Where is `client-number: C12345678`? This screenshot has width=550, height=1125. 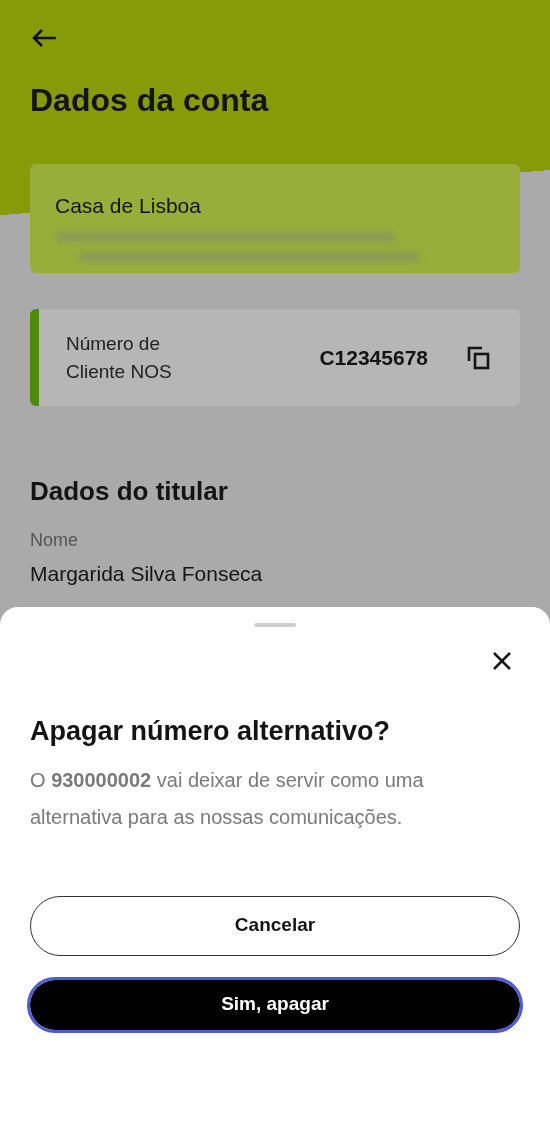
client-number: C12345678 is located at coordinates (373, 357).